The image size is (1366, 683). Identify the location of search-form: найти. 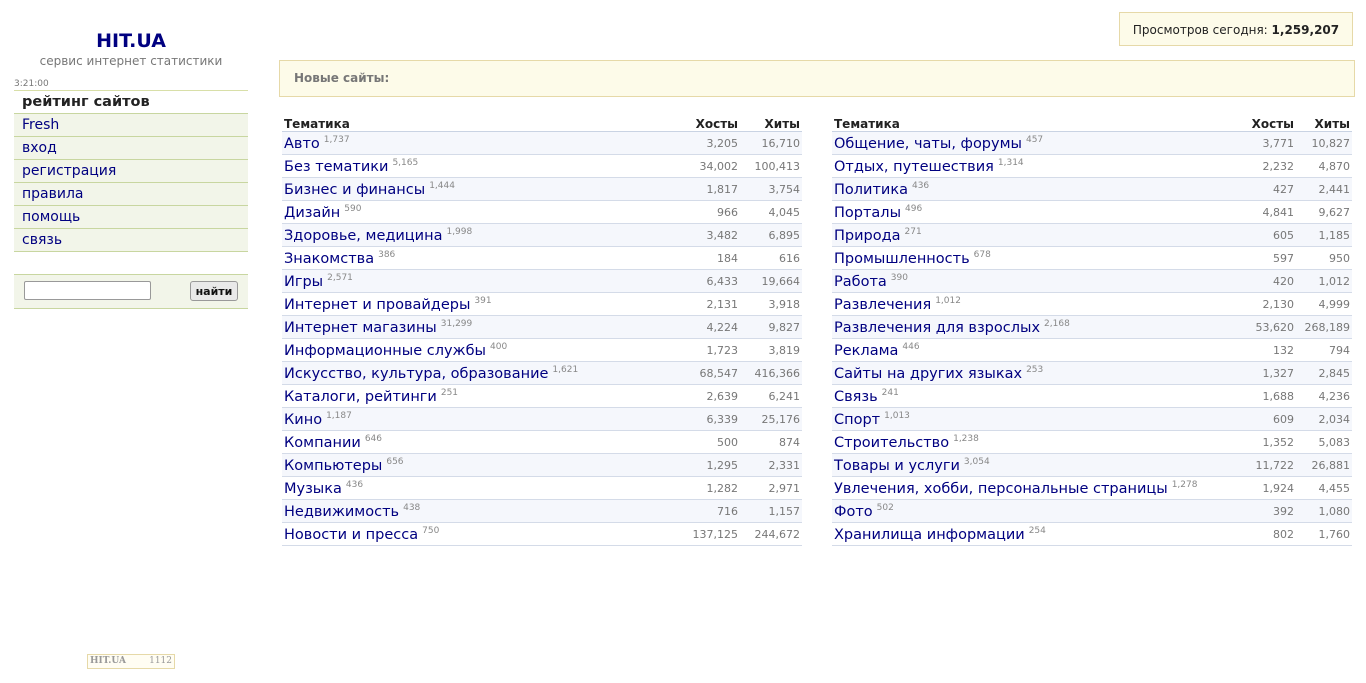
(131, 291).